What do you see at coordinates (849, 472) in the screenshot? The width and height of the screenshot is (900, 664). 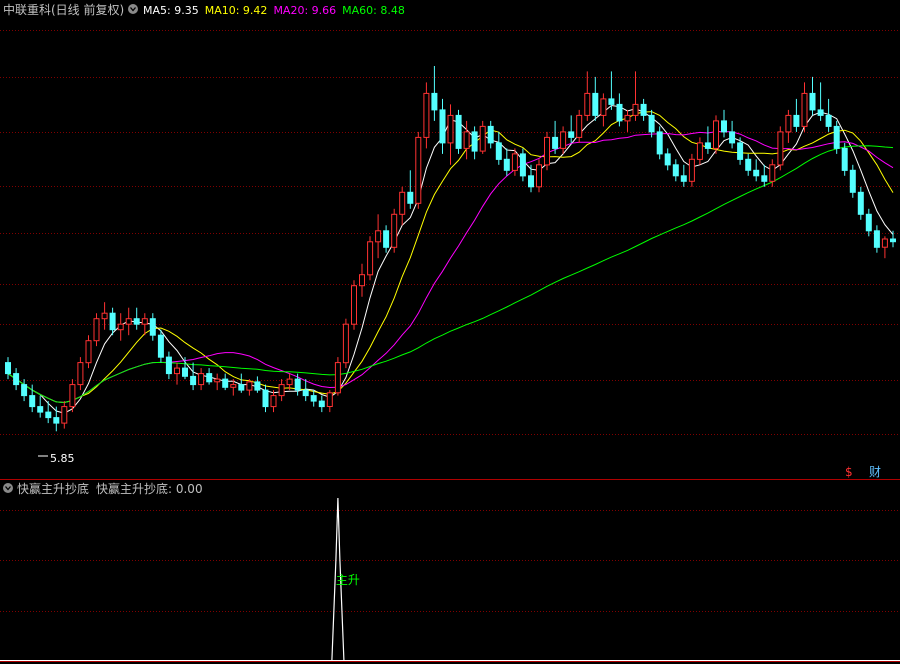 I see `dollar-icon: $` at bounding box center [849, 472].